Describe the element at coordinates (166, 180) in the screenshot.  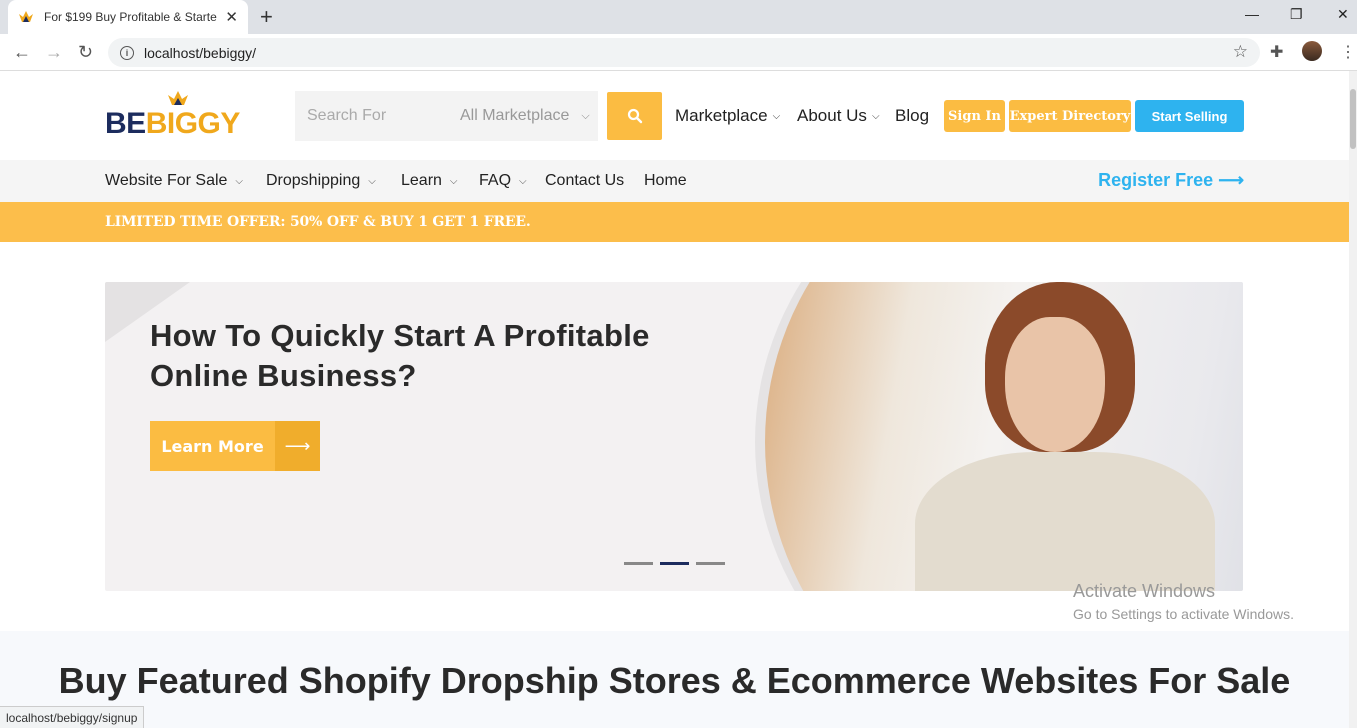
I see `nav-website-for-sale-label: Website For Sale` at that location.